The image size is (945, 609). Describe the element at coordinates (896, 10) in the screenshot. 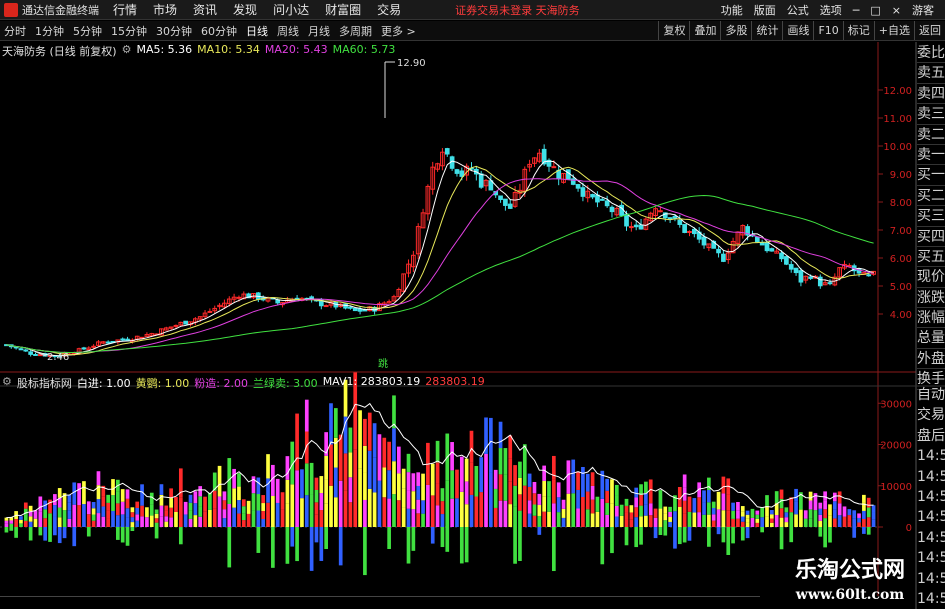

I see `close-icon: ×` at that location.